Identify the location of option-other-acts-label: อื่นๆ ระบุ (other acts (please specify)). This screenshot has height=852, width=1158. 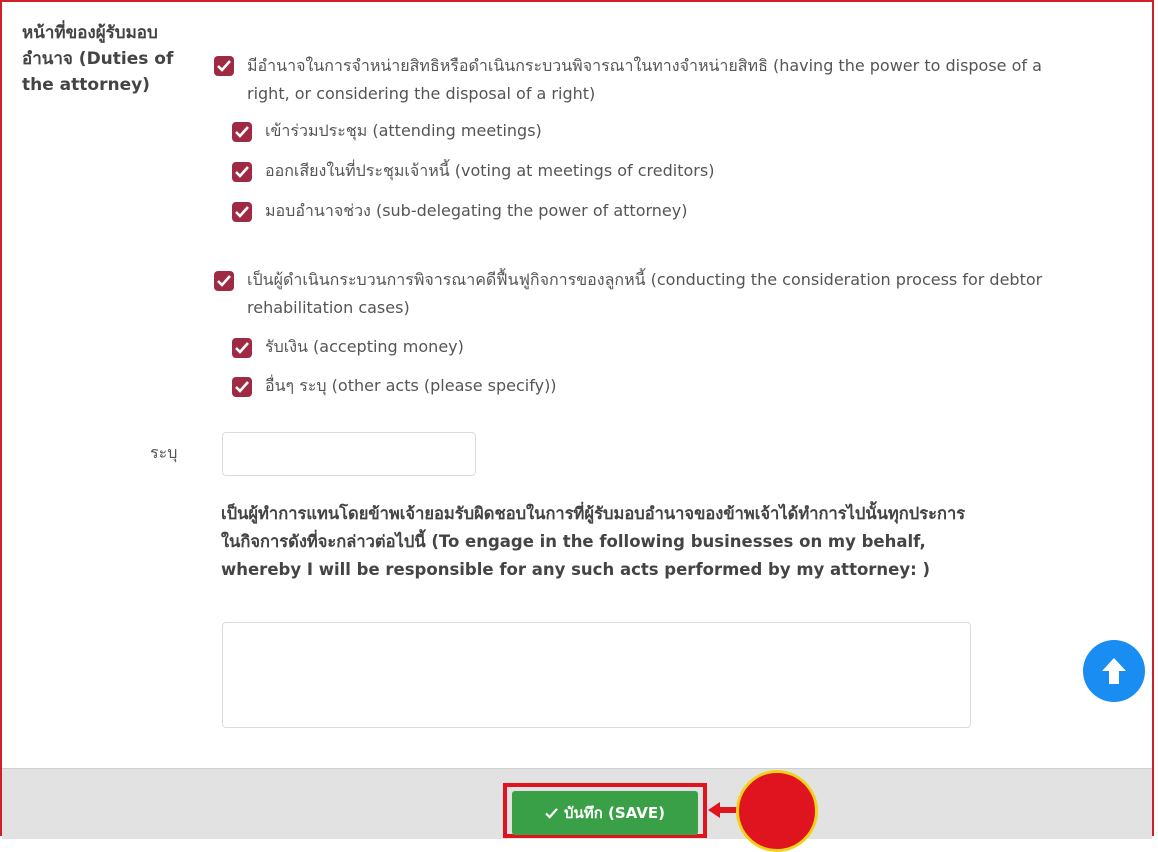
(411, 385).